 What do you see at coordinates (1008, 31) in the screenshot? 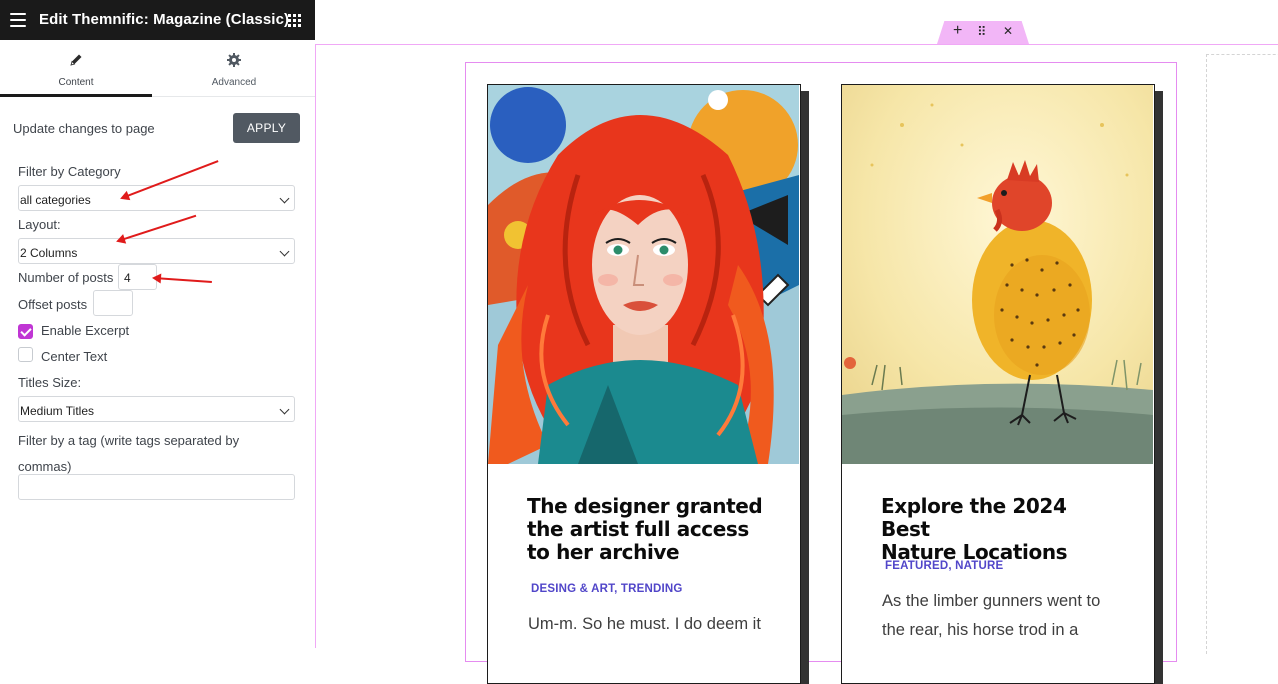
I see `delete-section-icon: ✕` at bounding box center [1008, 31].